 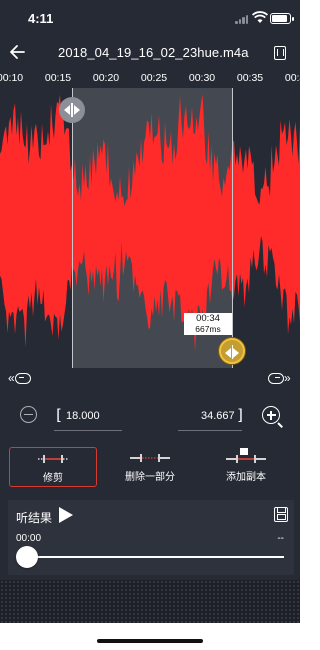 What do you see at coordinates (58, 78) in the screenshot?
I see `timeline-tick: 00:15` at bounding box center [58, 78].